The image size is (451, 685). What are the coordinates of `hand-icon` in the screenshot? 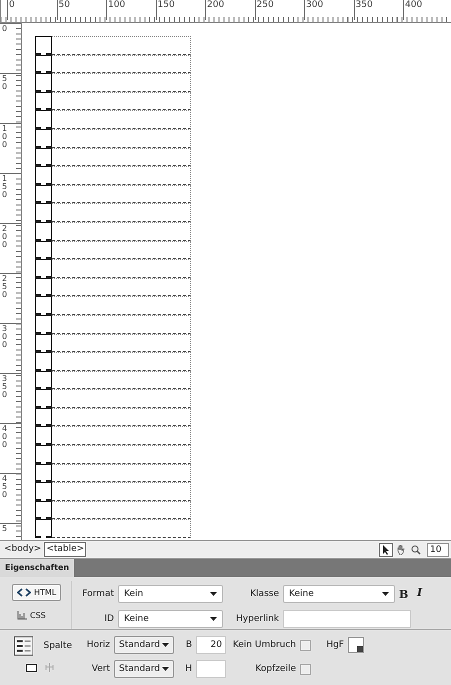 It's located at (401, 549).